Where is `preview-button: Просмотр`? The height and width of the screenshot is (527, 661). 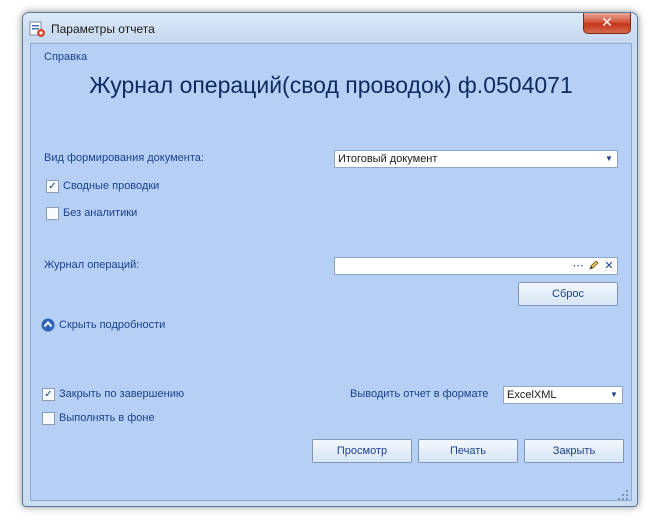
preview-button: Просмотр is located at coordinates (362, 451).